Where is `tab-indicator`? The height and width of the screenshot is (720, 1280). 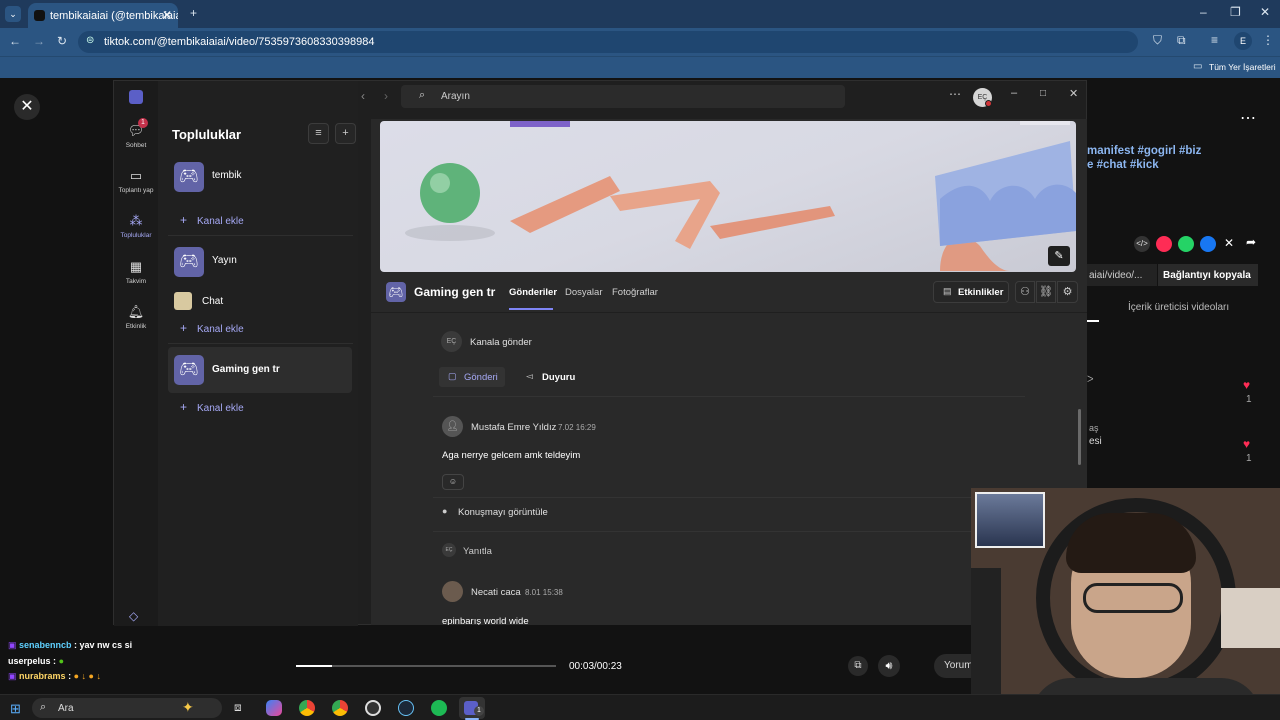
tab-indicator is located at coordinates (1093, 321).